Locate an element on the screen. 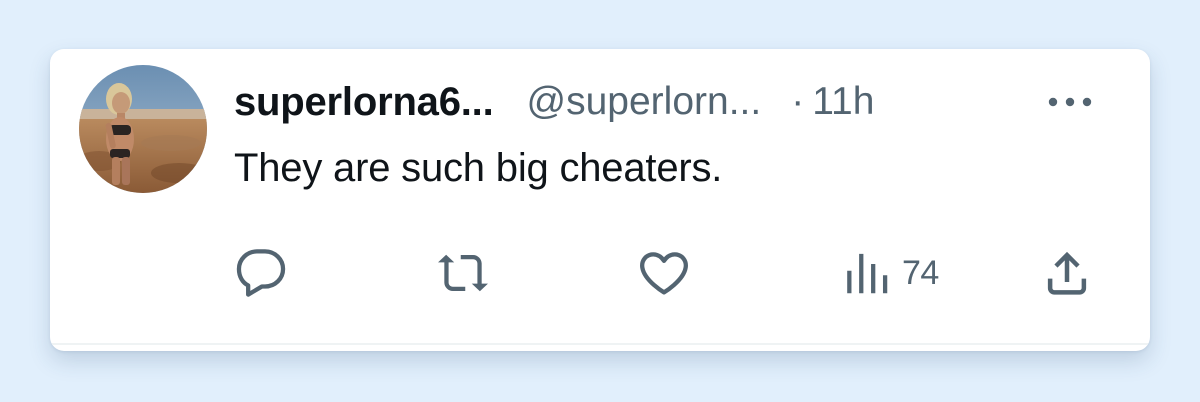 The height and width of the screenshot is (402, 1200). more-horizontal-icon is located at coordinates (1070, 102).